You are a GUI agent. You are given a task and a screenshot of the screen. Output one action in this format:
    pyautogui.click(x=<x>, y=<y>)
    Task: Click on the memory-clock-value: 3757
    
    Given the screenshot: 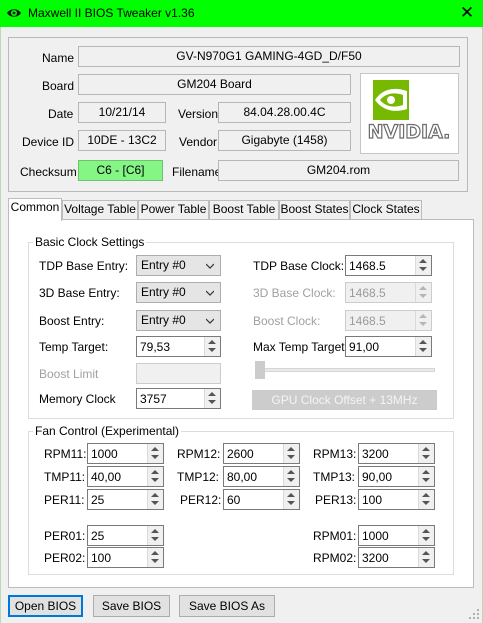 What is the action you would take?
    pyautogui.click(x=153, y=399)
    